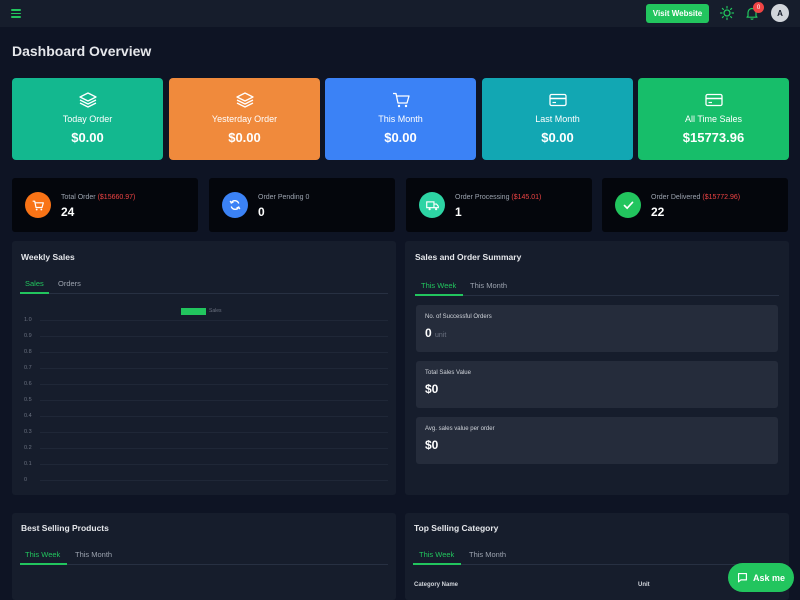 The height and width of the screenshot is (600, 800). Describe the element at coordinates (28, 400) in the screenshot. I see `y-tick-label: 0.5` at that location.